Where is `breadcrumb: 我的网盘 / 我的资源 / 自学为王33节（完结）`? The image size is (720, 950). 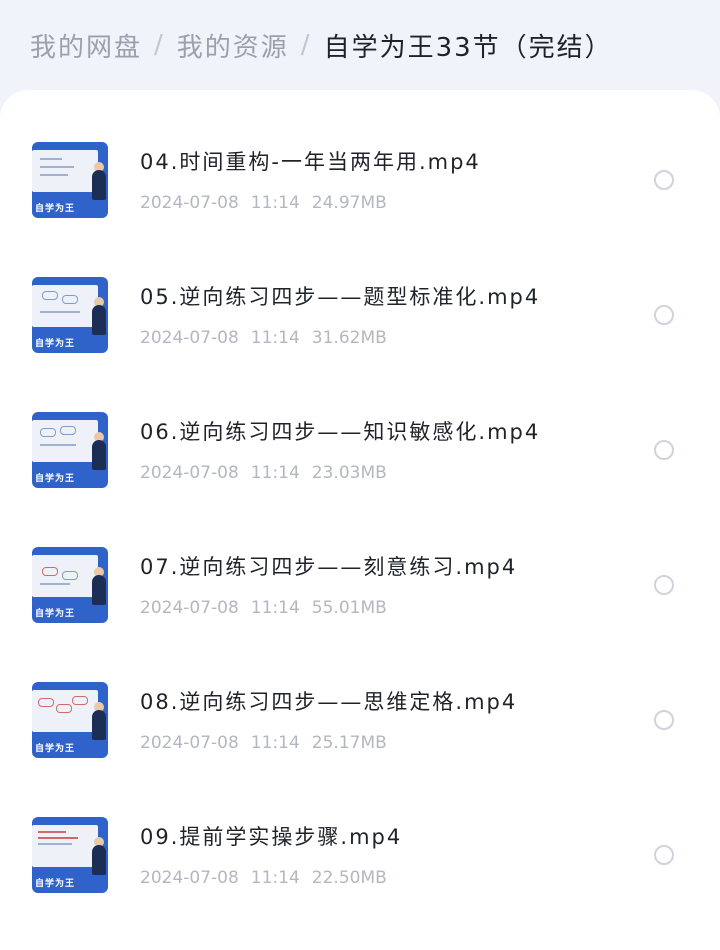
breadcrumb: 我的网盘 / 我的资源 / 自学为王33节（完结） is located at coordinates (360, 45).